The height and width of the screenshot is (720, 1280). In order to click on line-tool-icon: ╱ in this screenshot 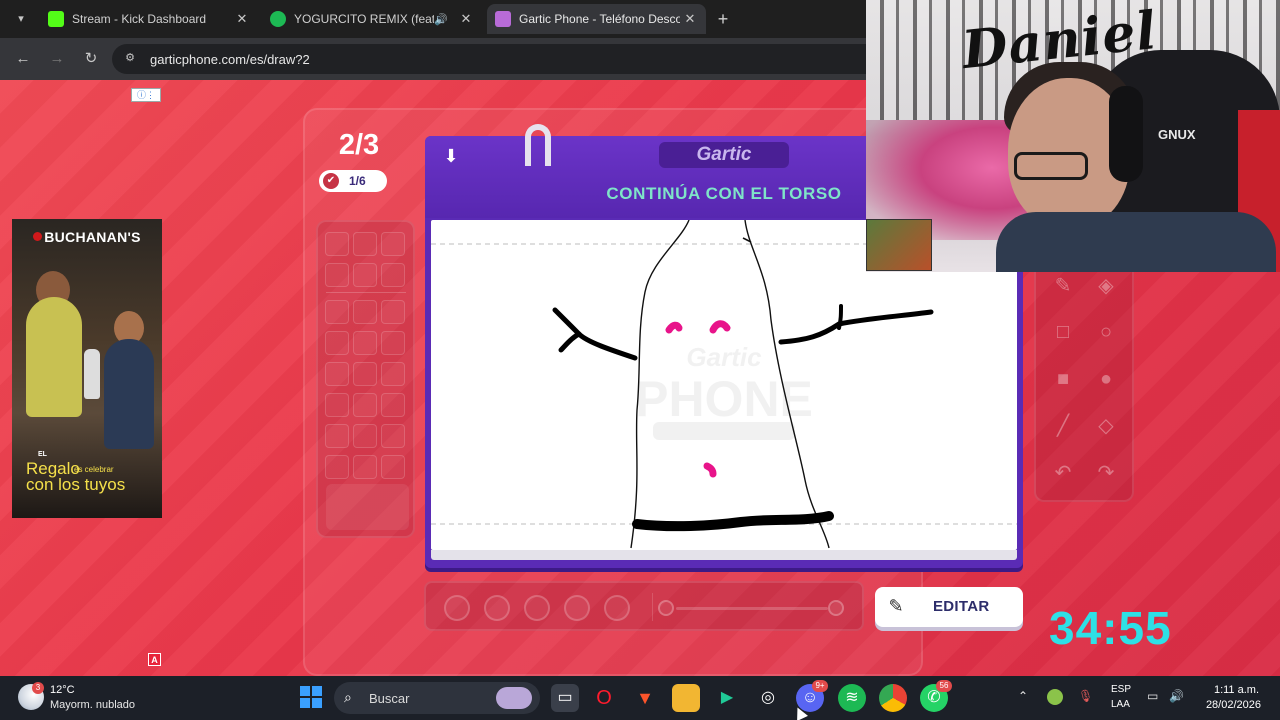, I will do `click(1063, 426)`.